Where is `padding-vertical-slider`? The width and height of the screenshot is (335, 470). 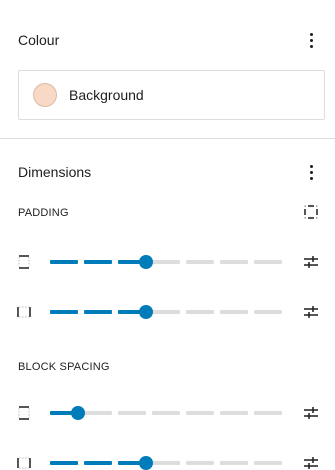
padding-vertical-slider is located at coordinates (166, 262).